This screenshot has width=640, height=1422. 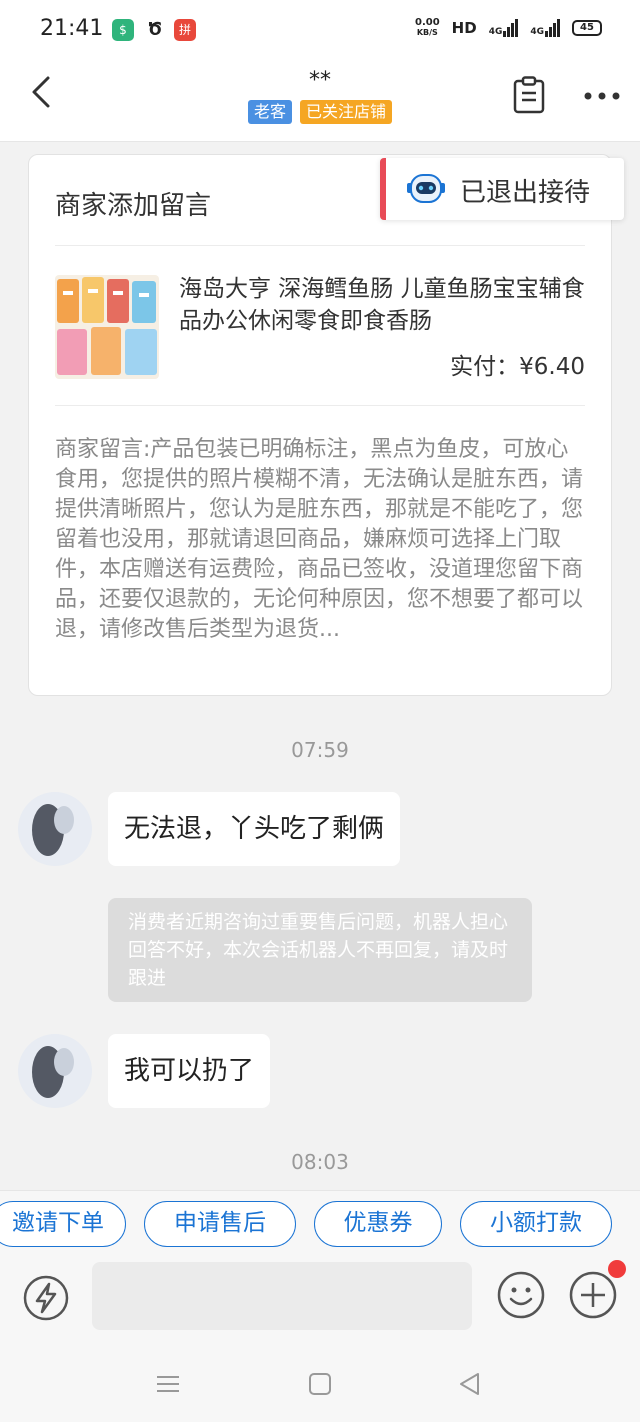 I want to click on back-nav-icon, so click(x=470, y=1384).